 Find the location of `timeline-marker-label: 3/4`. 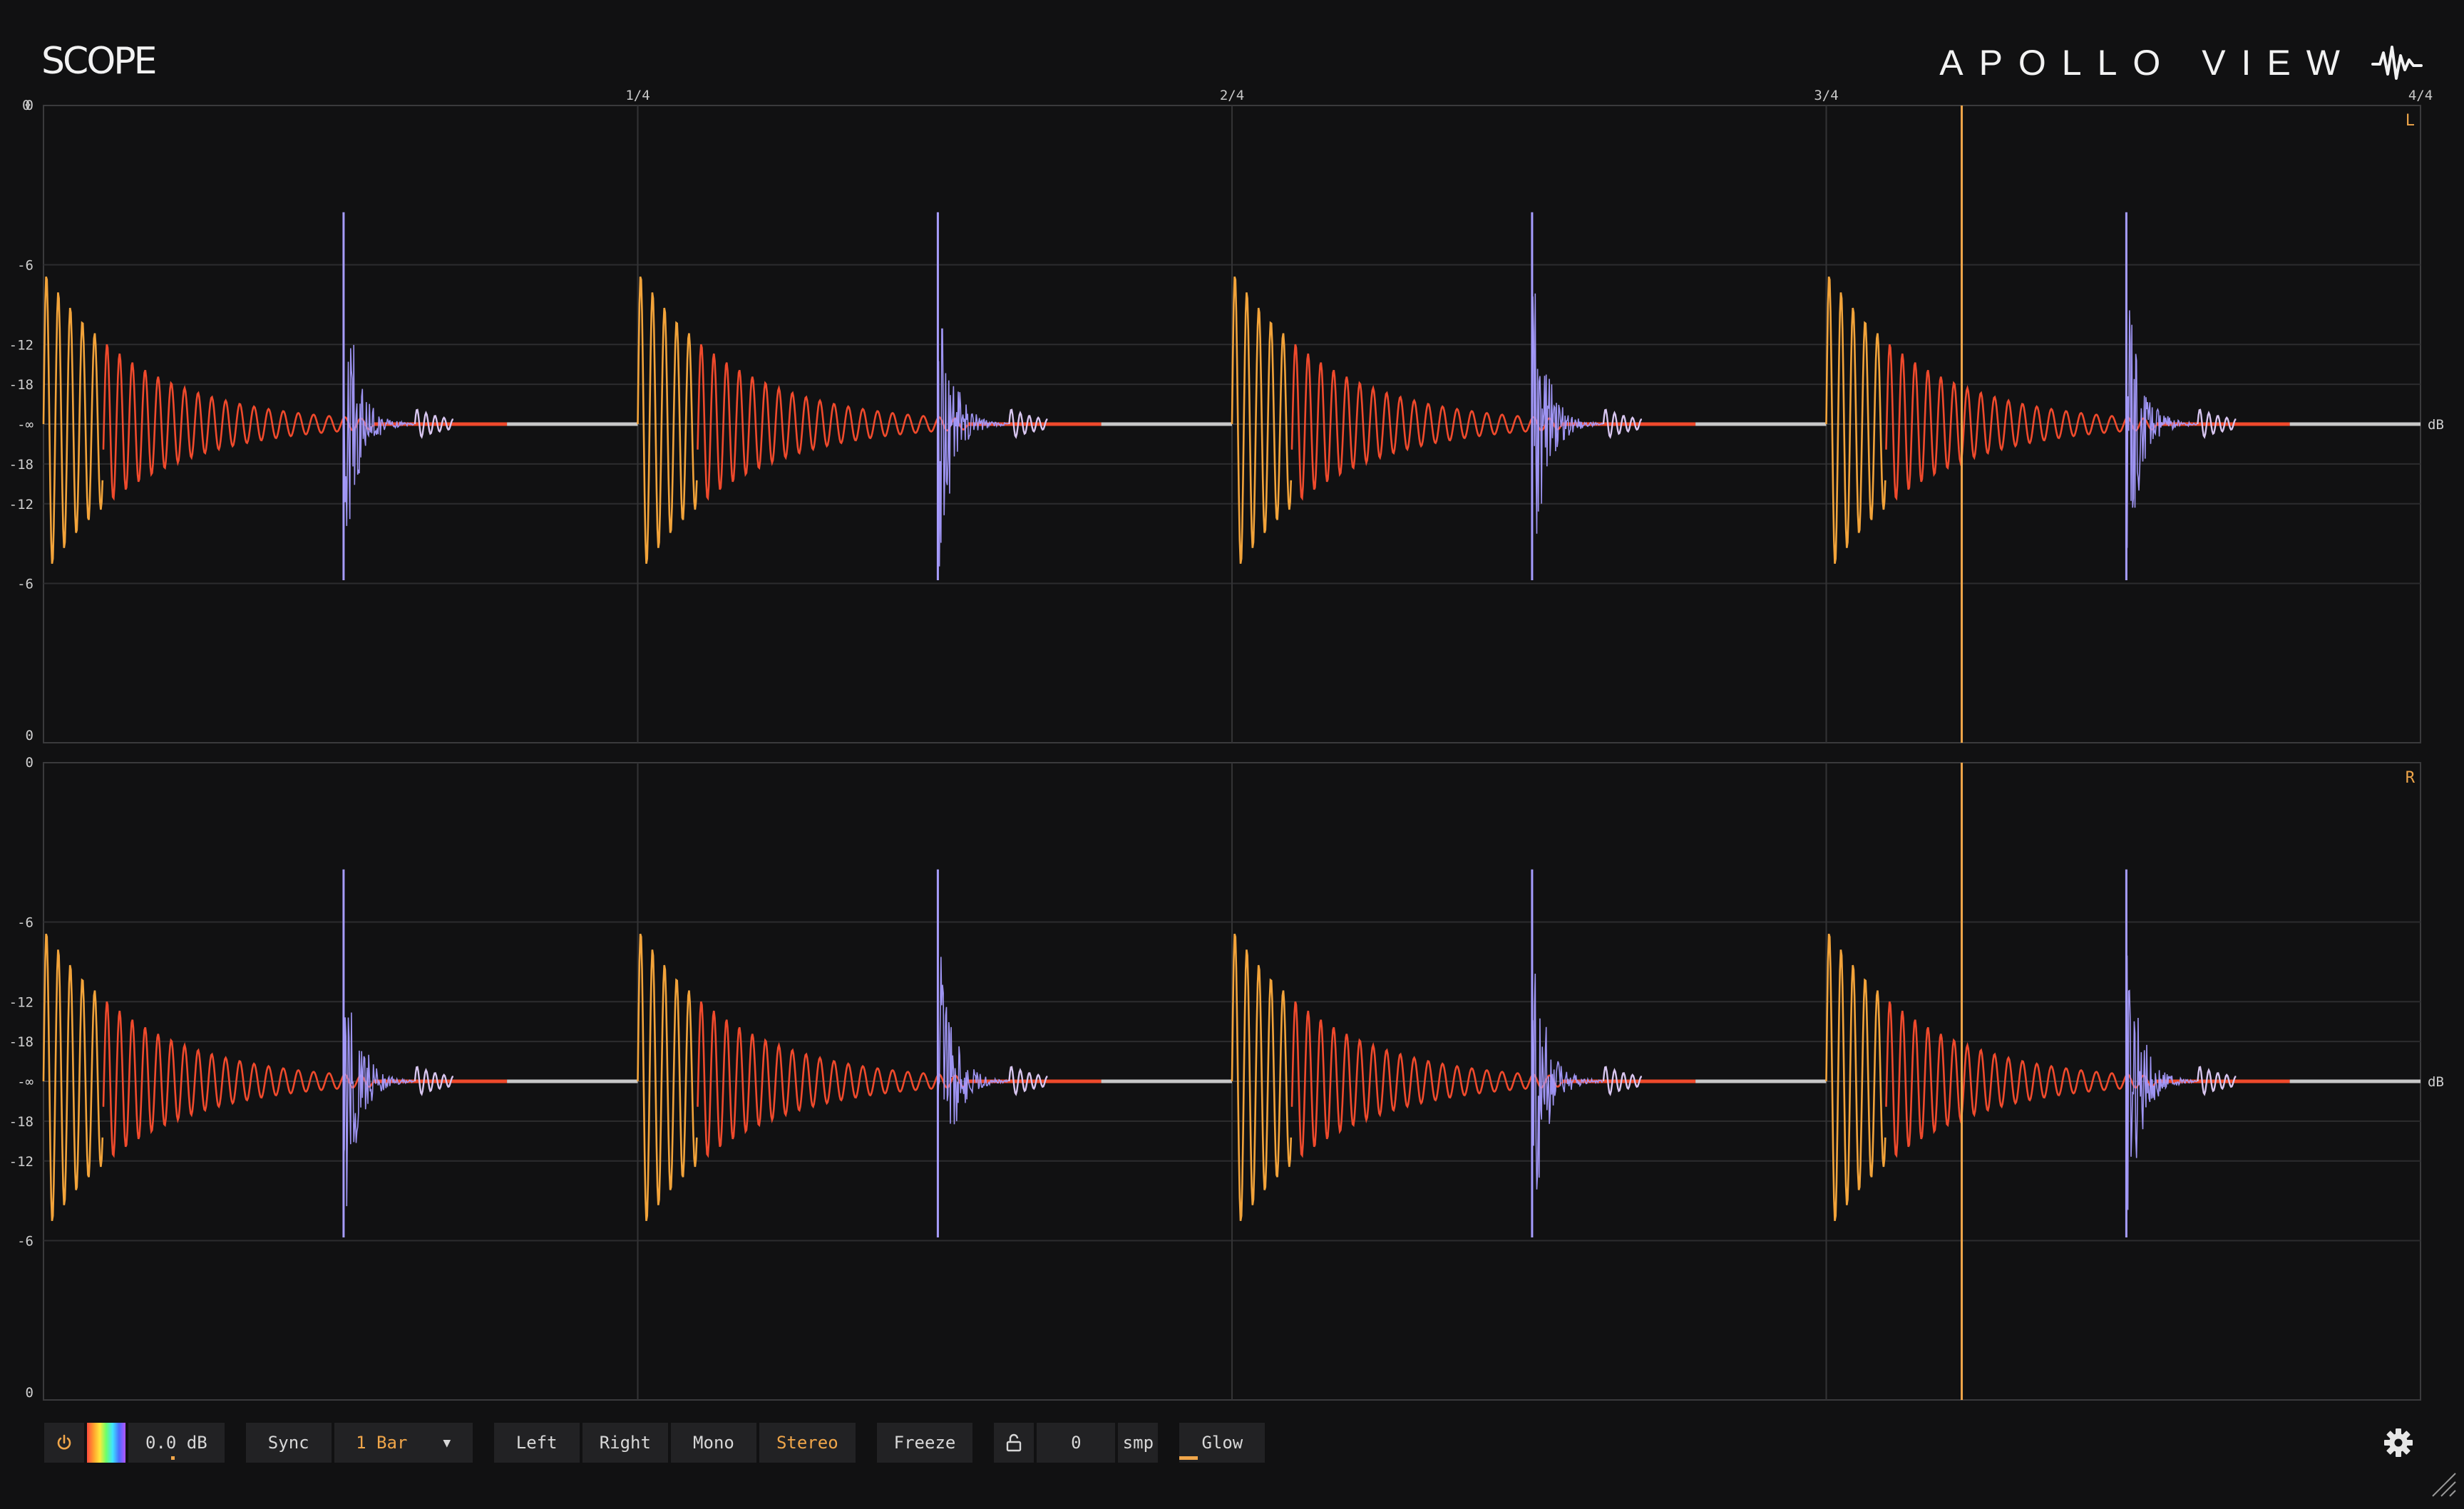

timeline-marker-label: 3/4 is located at coordinates (1826, 96).